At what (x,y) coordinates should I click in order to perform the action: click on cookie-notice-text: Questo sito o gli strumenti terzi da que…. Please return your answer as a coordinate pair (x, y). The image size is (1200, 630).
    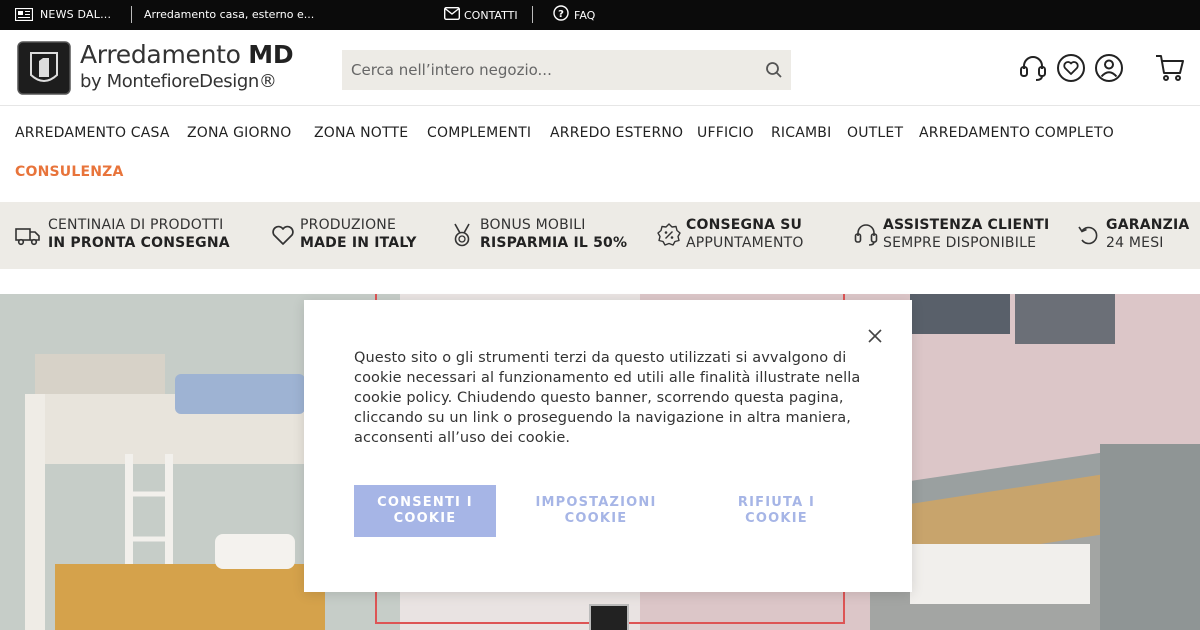
    Looking at the image, I should click on (607, 398).